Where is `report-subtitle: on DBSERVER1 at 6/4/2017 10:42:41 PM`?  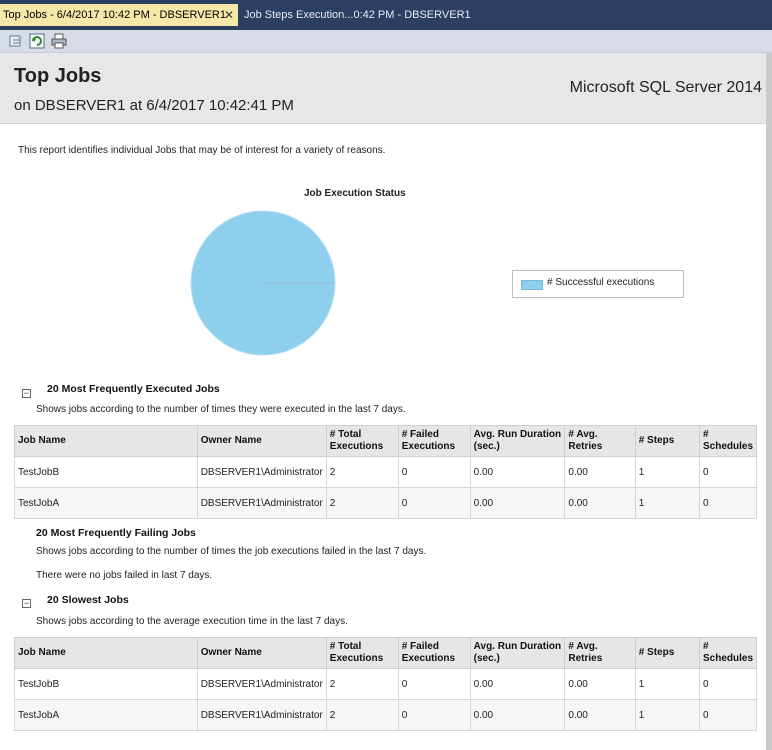 report-subtitle: on DBSERVER1 at 6/4/2017 10:42:41 PM is located at coordinates (154, 105).